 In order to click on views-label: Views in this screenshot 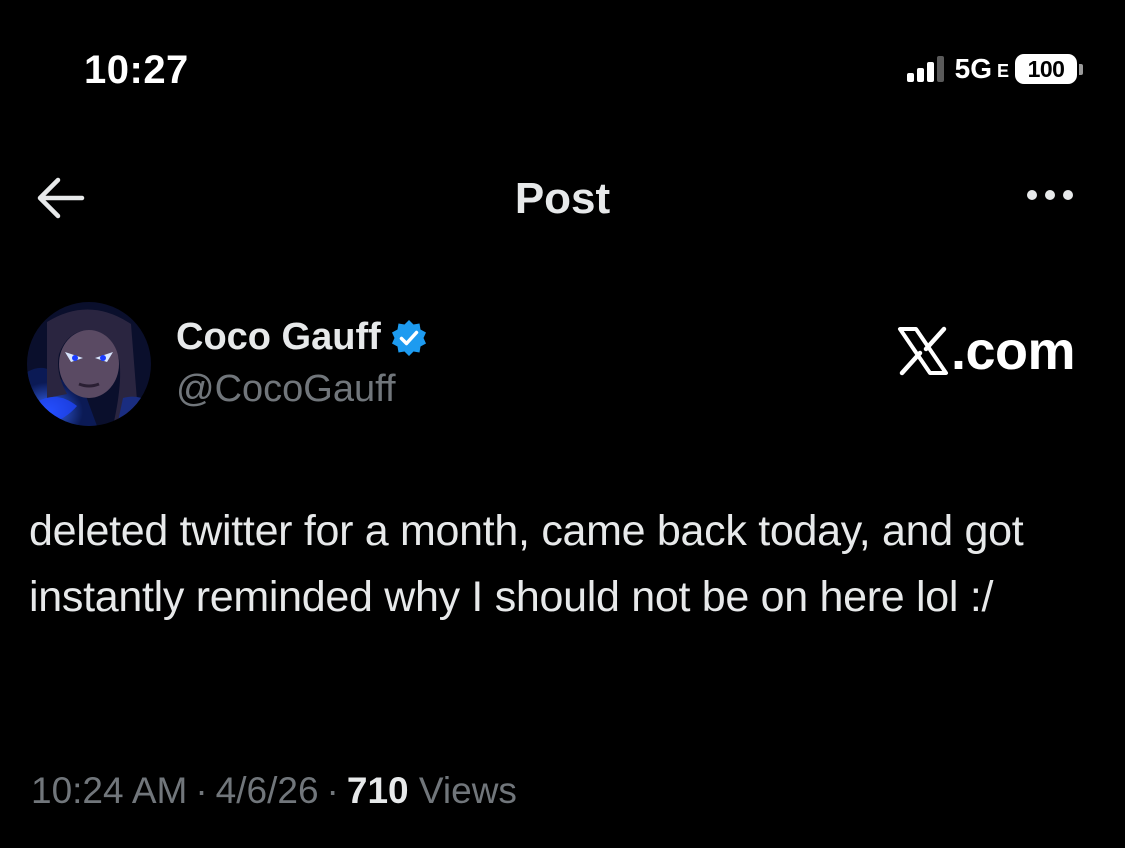, I will do `click(468, 790)`.